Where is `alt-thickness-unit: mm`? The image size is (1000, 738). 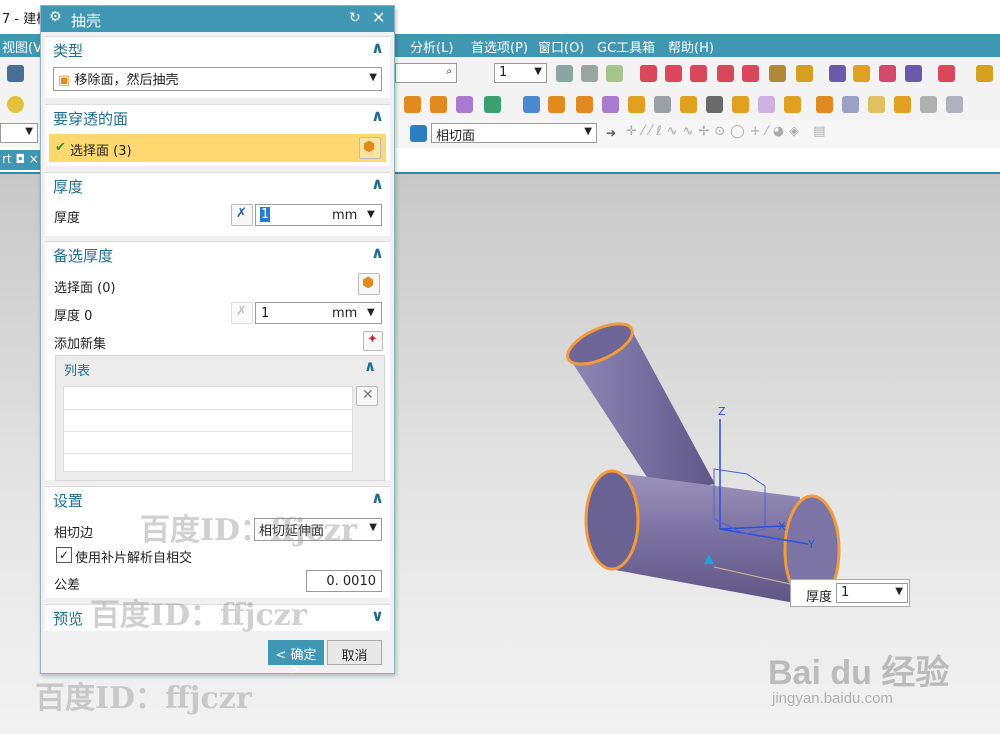 alt-thickness-unit: mm is located at coordinates (345, 313).